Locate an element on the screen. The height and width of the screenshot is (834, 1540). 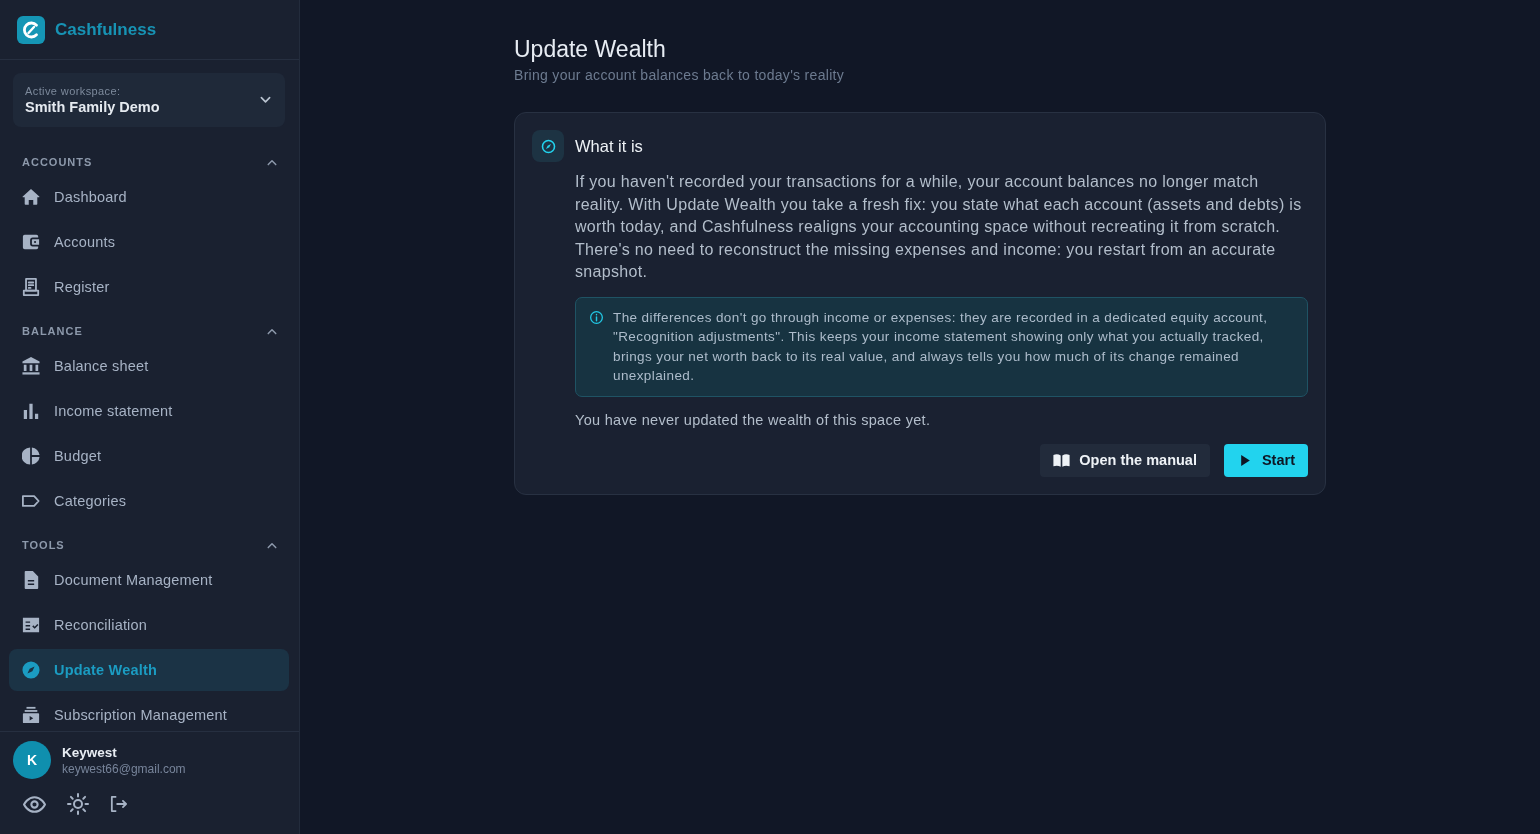
card-heading: What it is is located at coordinates (609, 146).